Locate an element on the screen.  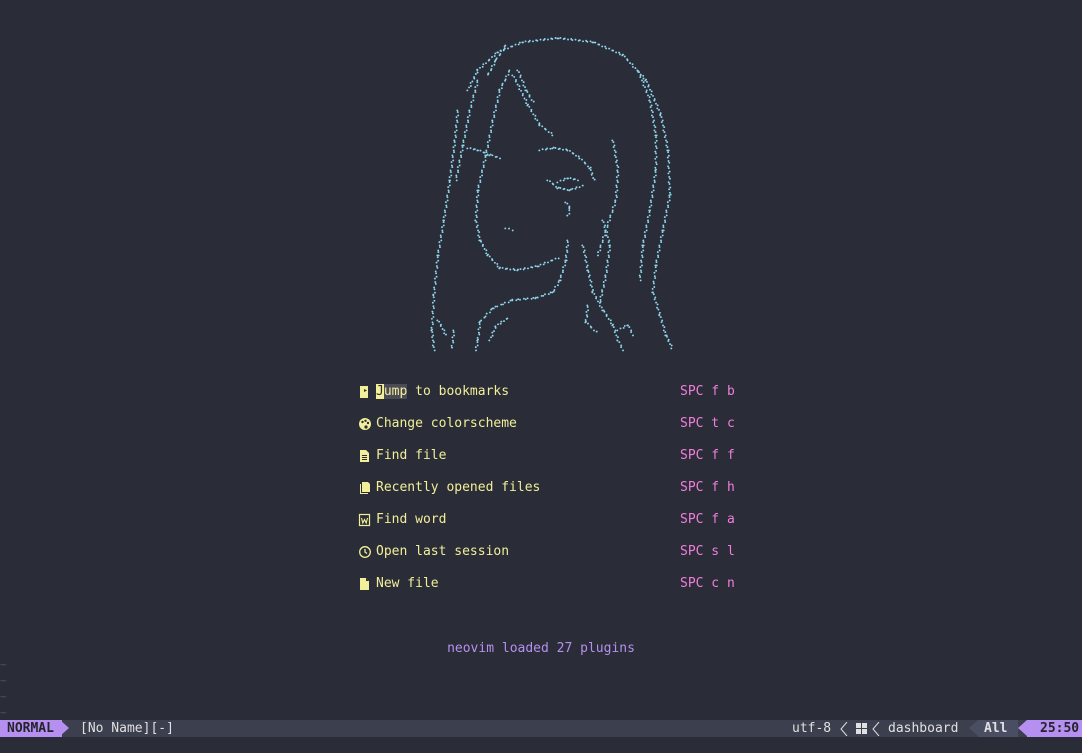
scroll-position: All is located at coordinates (996, 728).